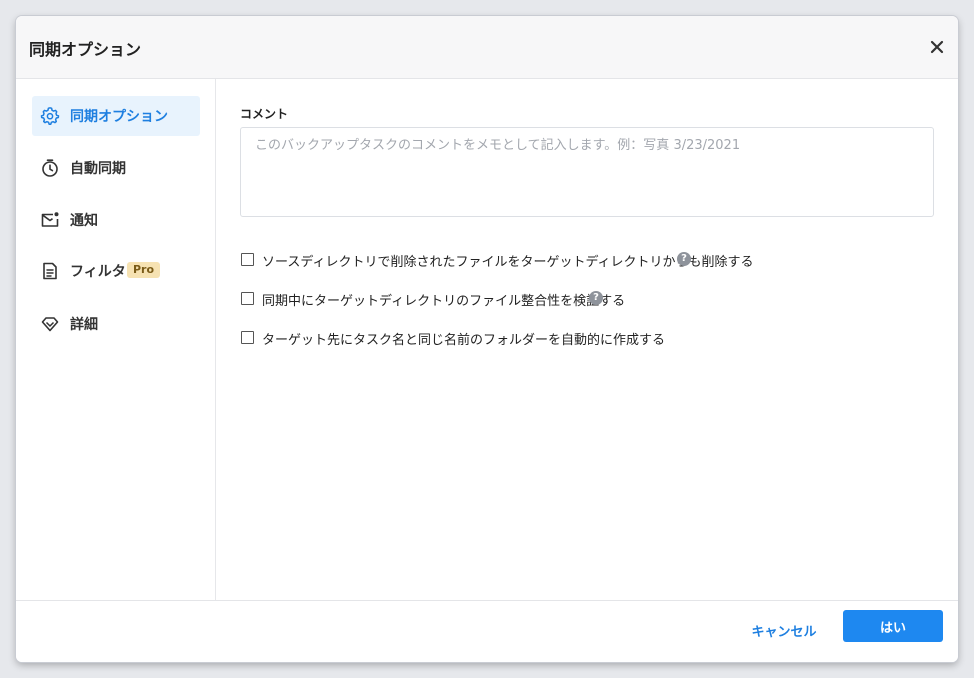  Describe the element at coordinates (119, 117) in the screenshot. I see `sidebar-item-label: 同期オプション` at that location.